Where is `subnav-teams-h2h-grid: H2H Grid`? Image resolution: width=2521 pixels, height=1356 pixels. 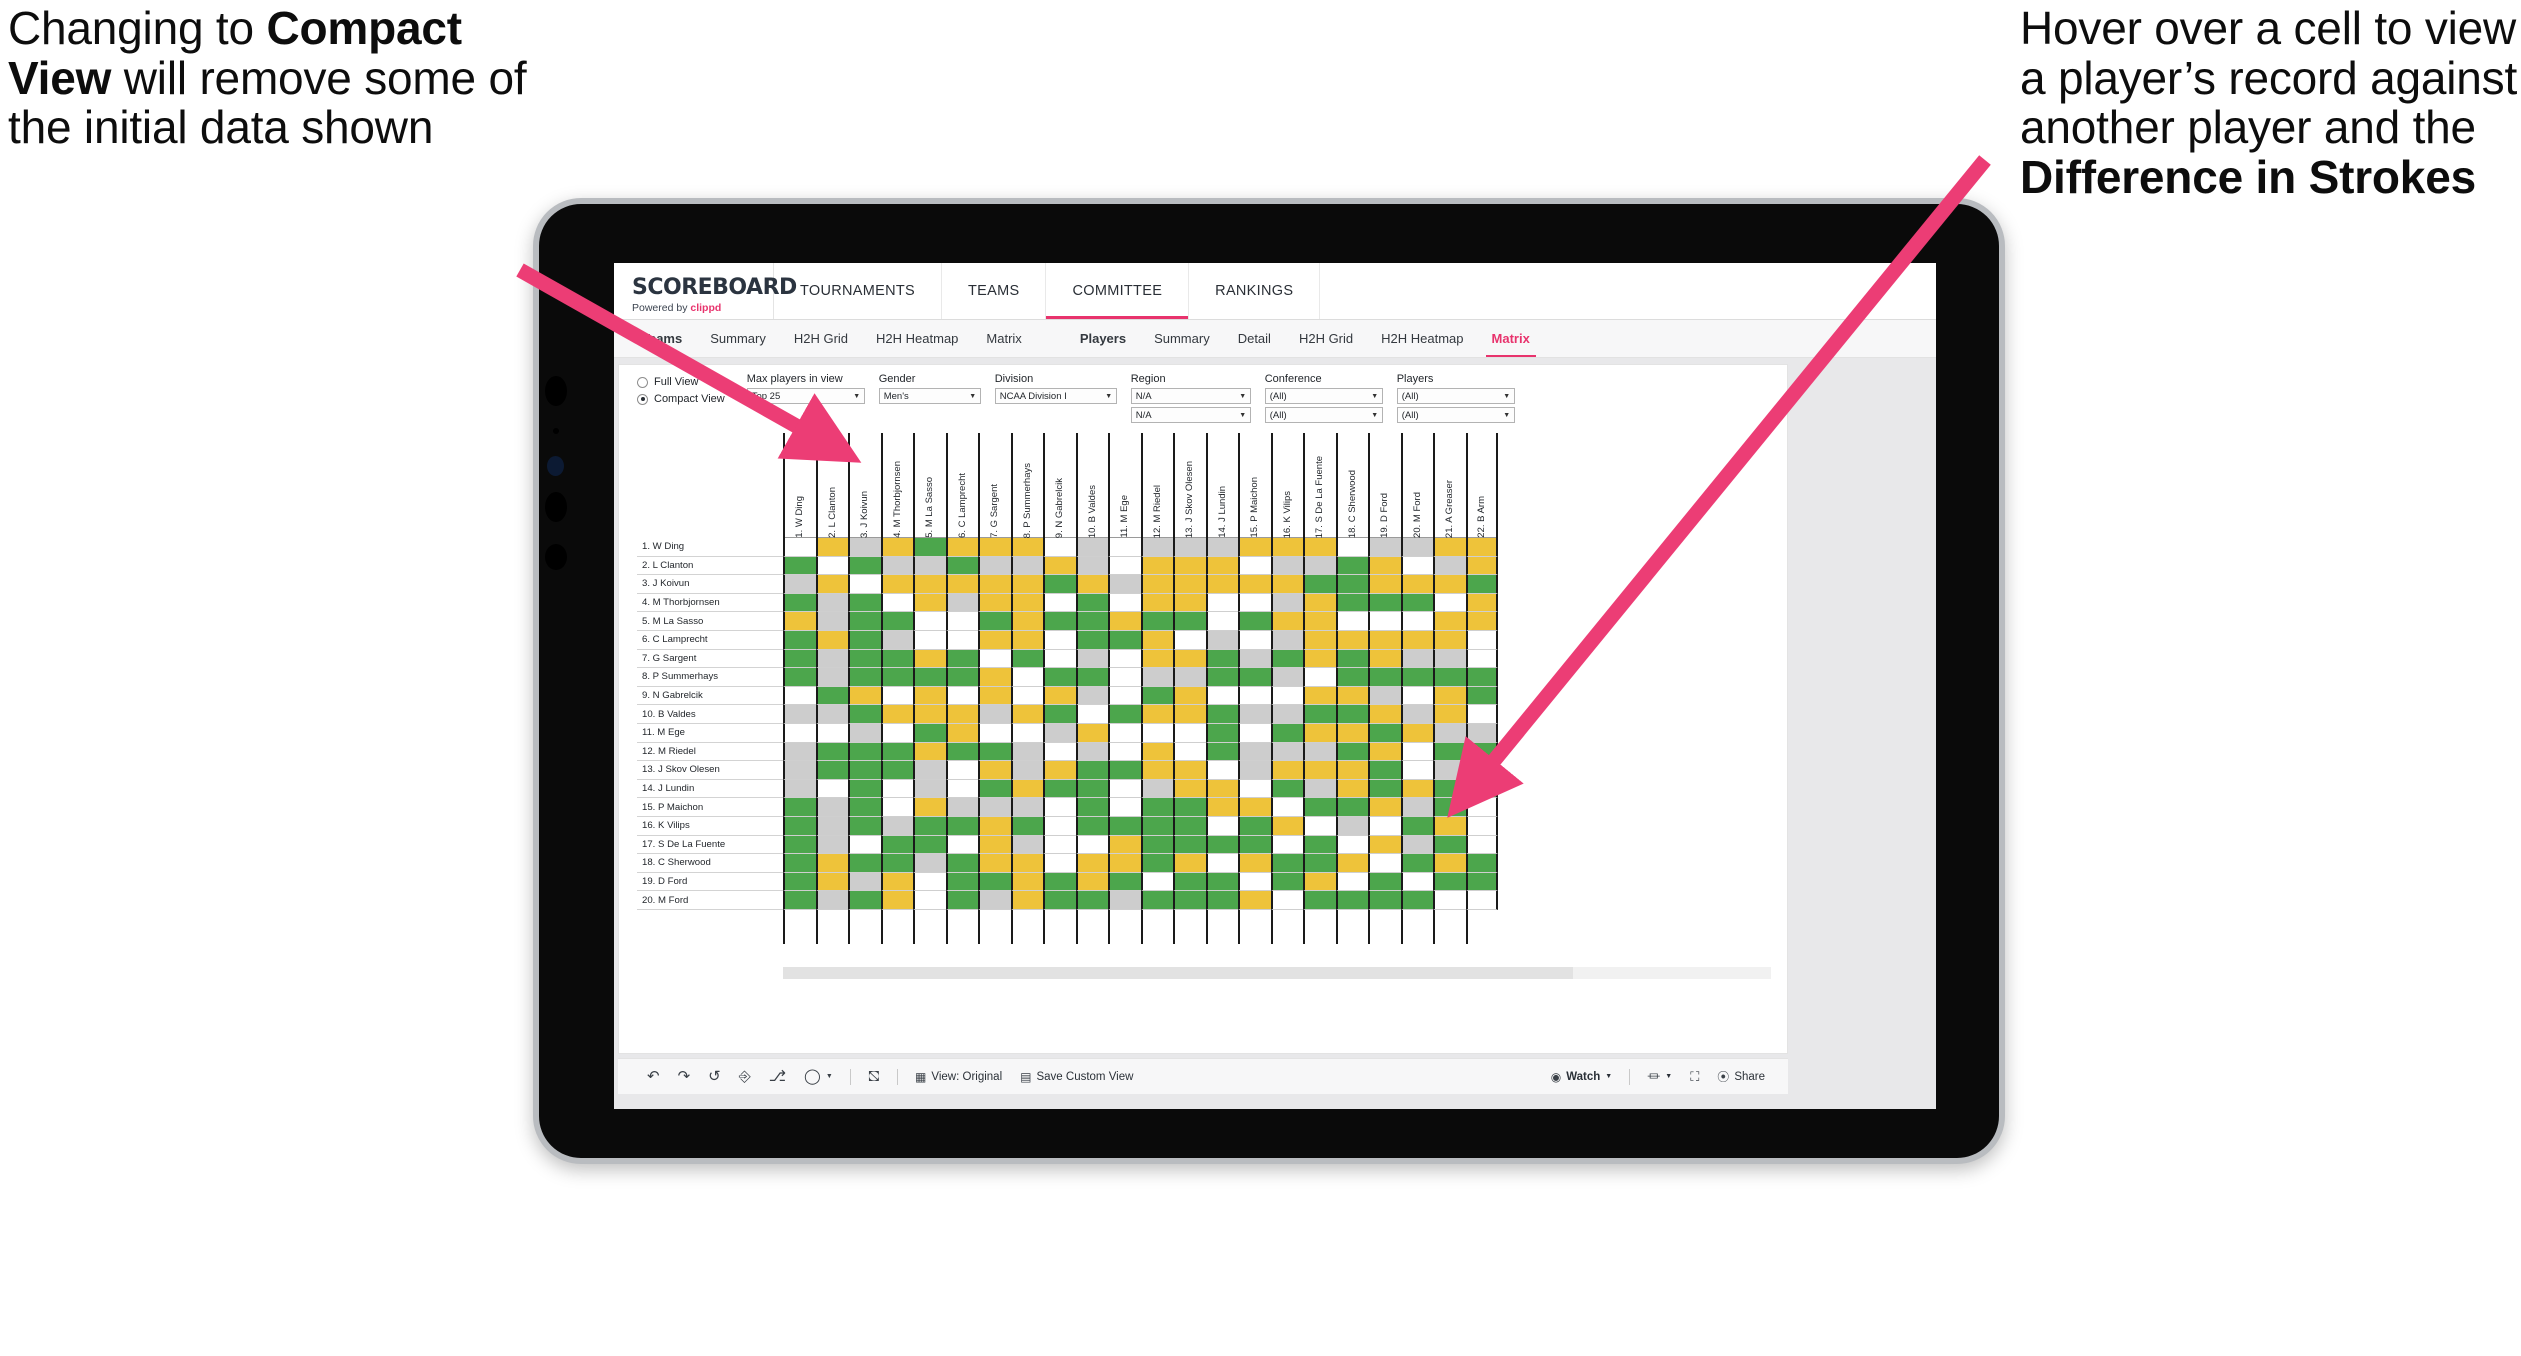 subnav-teams-h2h-grid: H2H Grid is located at coordinates (821, 338).